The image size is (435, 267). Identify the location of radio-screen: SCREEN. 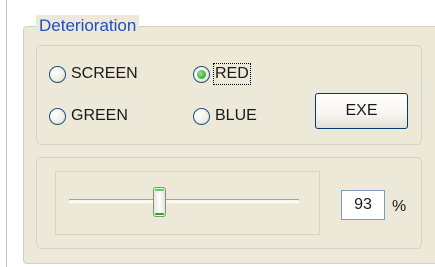
(94, 74).